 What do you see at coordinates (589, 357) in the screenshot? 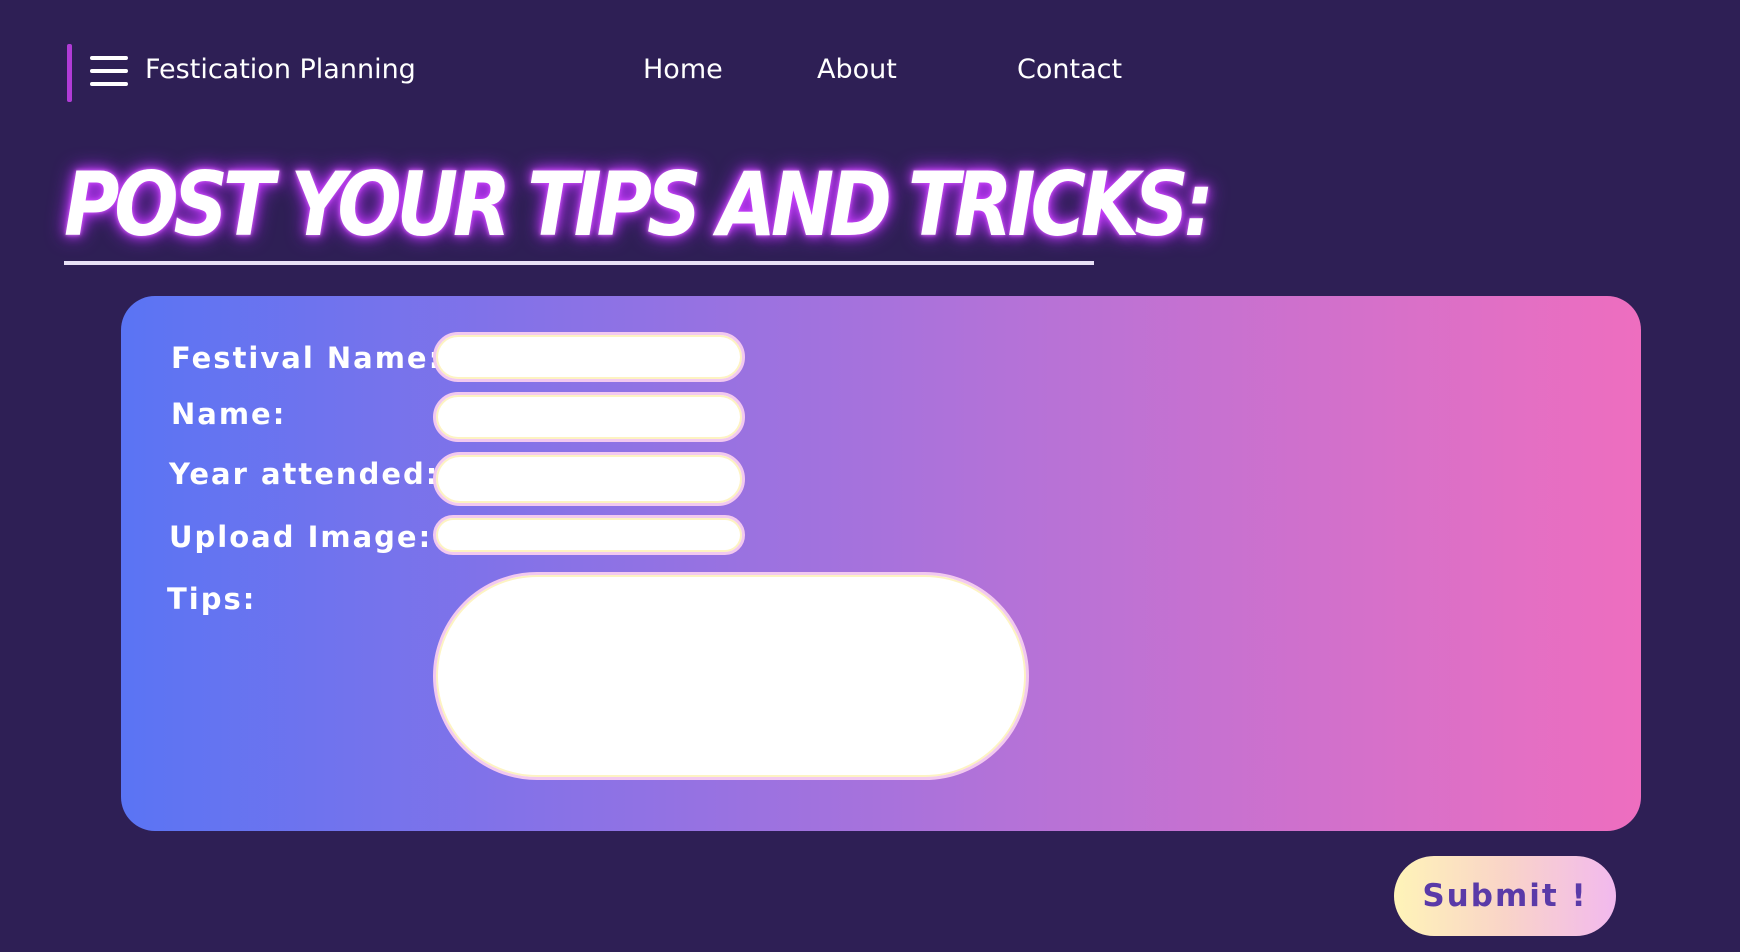
I see `festival-name-input` at bounding box center [589, 357].